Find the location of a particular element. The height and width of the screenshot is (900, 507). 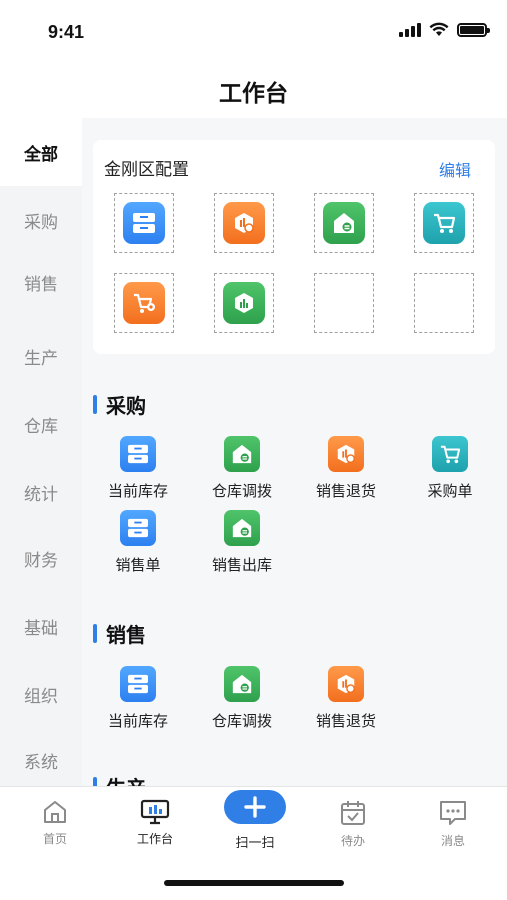

status-time: 9:41 is located at coordinates (66, 32).